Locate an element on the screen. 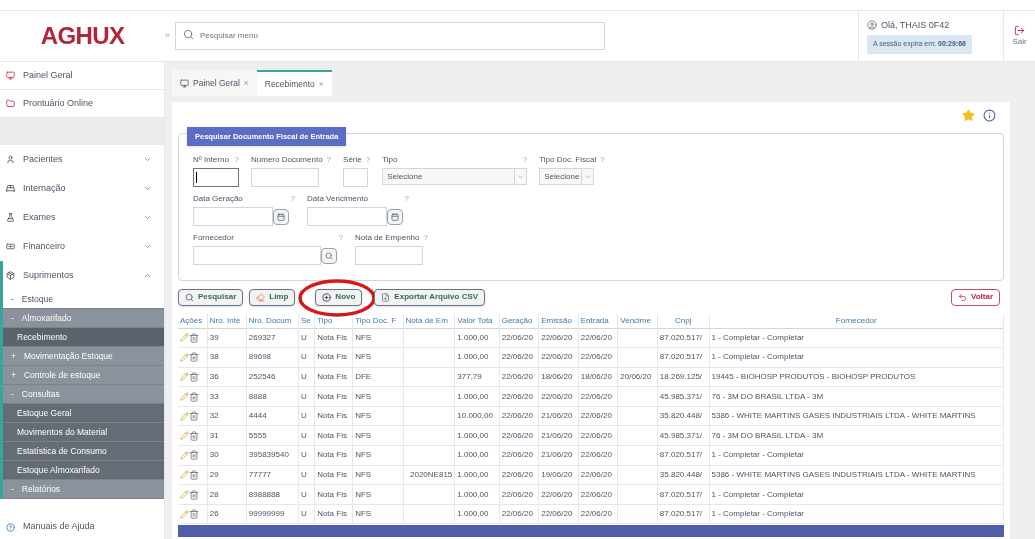  calendar-icon is located at coordinates (281, 216).